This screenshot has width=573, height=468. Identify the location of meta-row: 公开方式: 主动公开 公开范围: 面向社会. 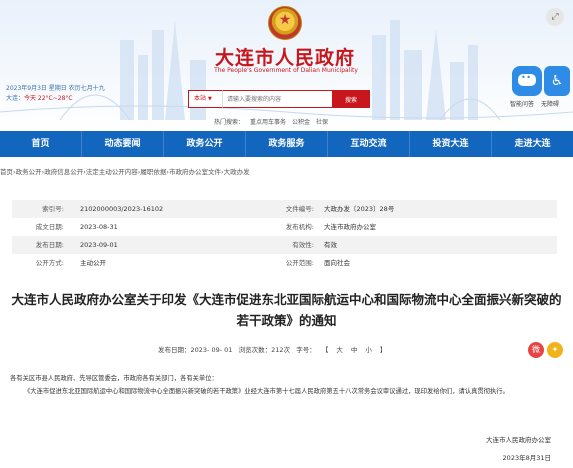
(284, 263).